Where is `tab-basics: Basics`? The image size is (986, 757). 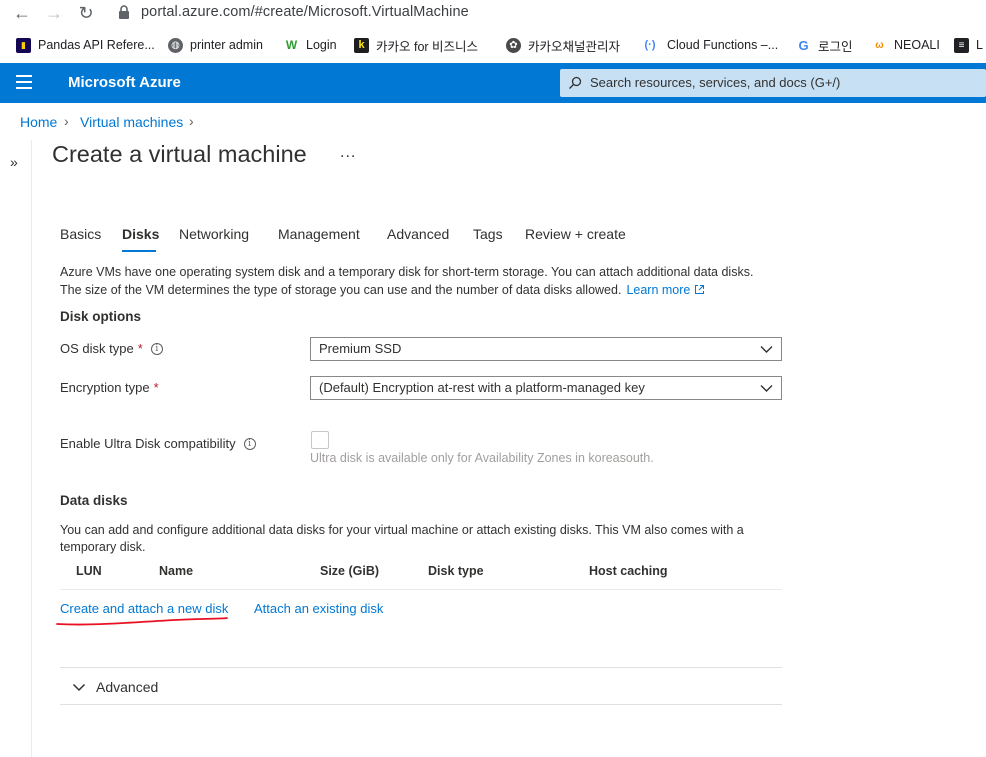
tab-basics: Basics is located at coordinates (80, 234).